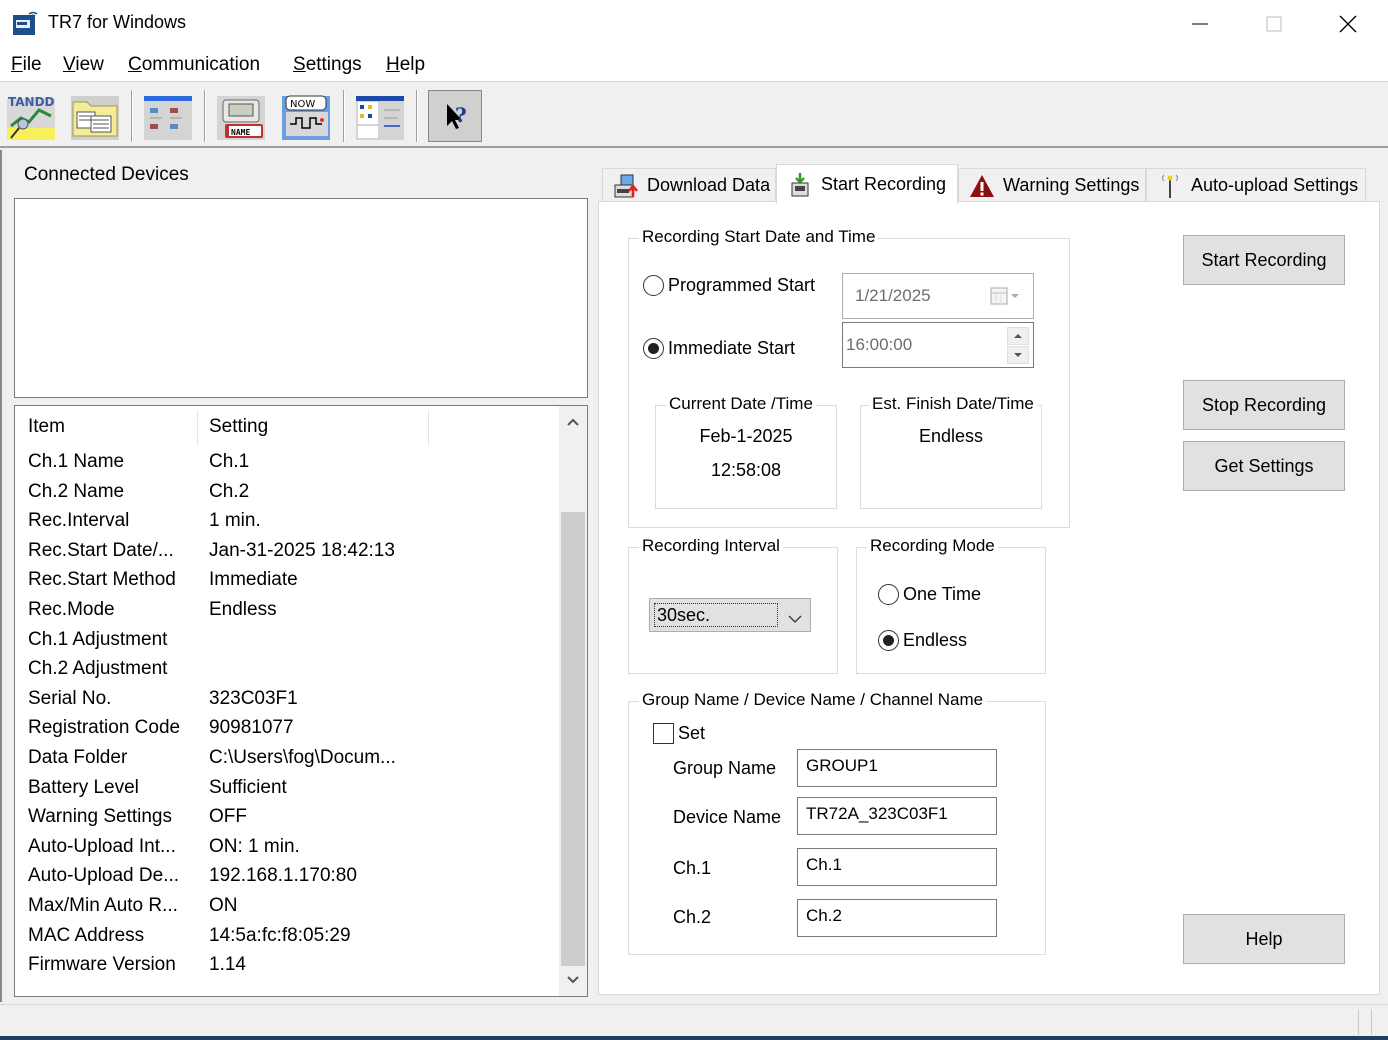  I want to click on current-readings-button: NOW, so click(306, 116).